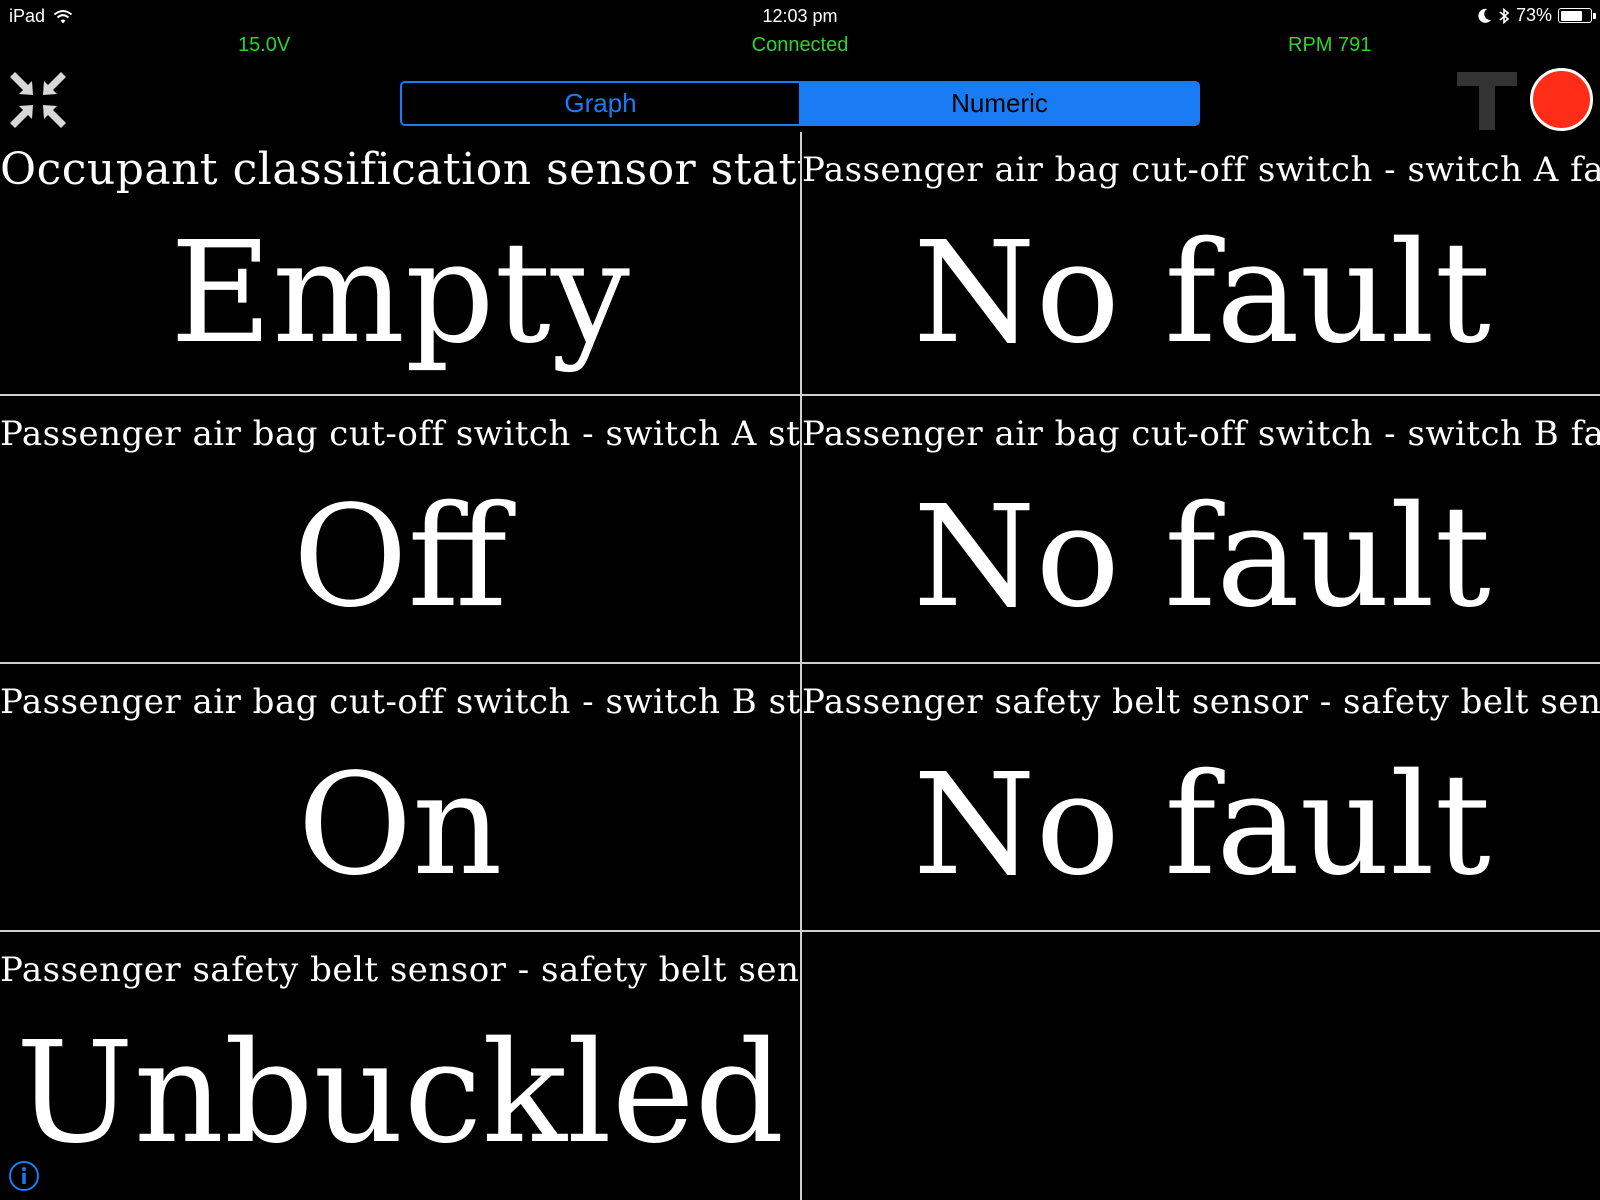 Image resolution: width=1600 pixels, height=1200 pixels. What do you see at coordinates (400, 1093) in the screenshot?
I see `sensor-value: Unbuckled` at bounding box center [400, 1093].